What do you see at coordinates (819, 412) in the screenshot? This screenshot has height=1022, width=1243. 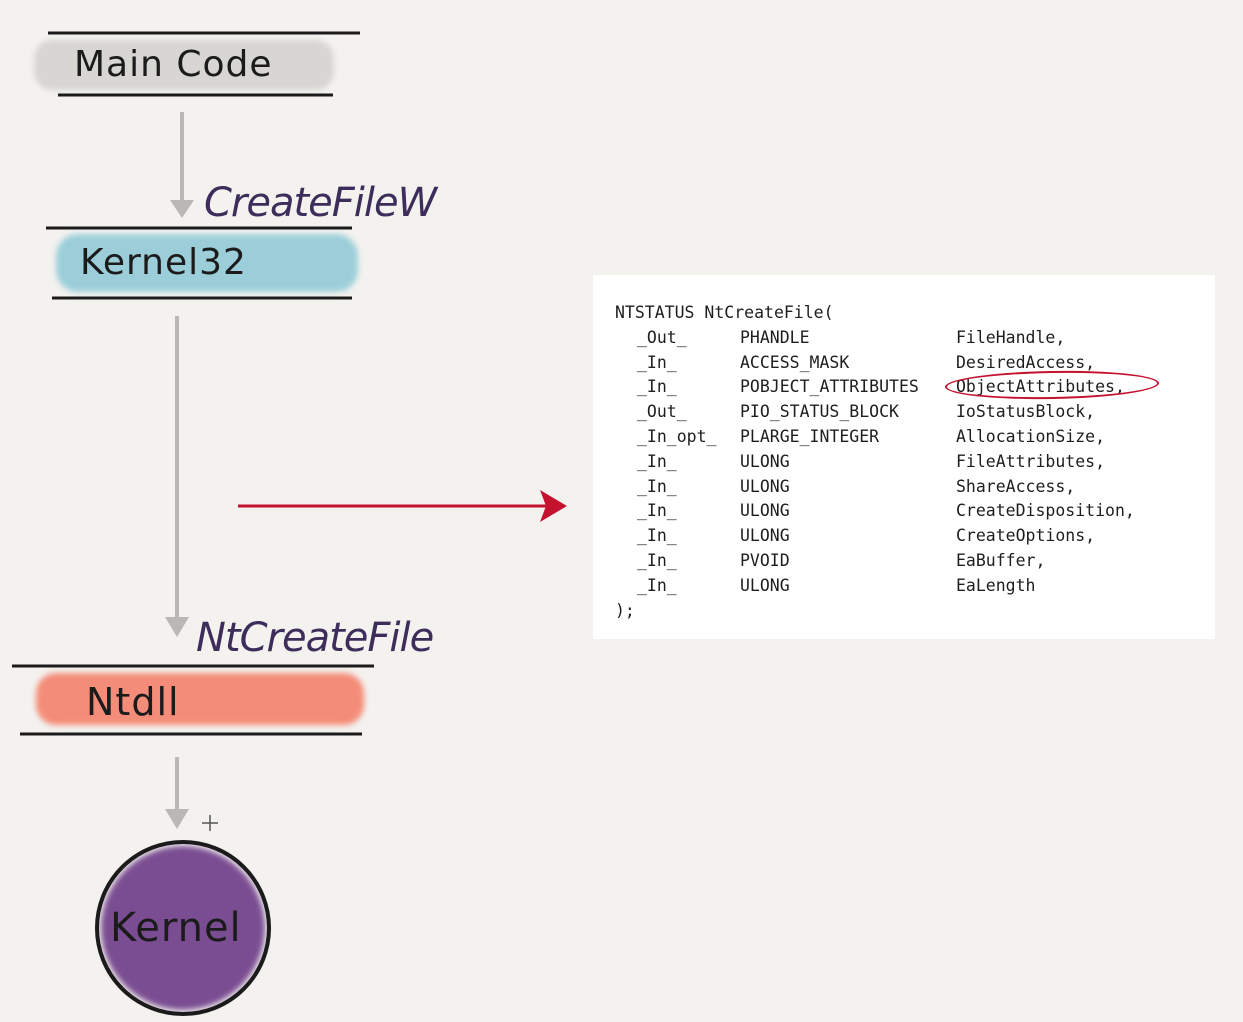 I see `param-type: PIO_STATUS_BLOCK` at bounding box center [819, 412].